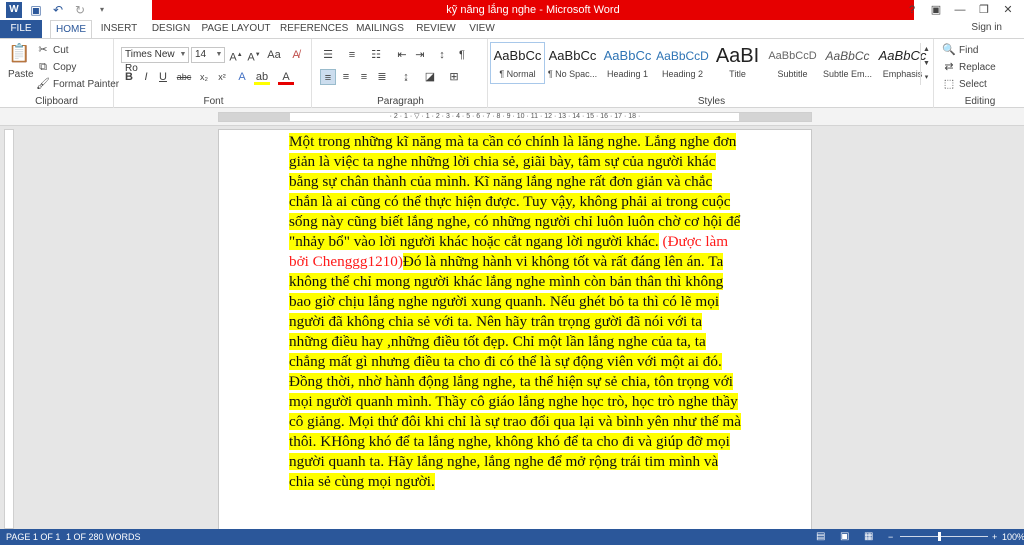  What do you see at coordinates (184, 77) in the screenshot?
I see `strikethrough-icon: abc` at bounding box center [184, 77].